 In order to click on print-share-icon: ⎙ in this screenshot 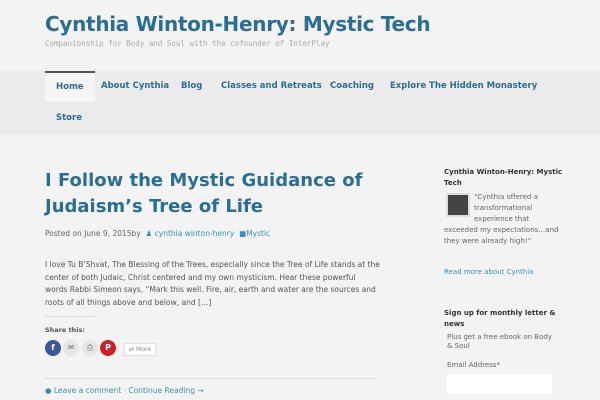, I will do `click(90, 348)`.